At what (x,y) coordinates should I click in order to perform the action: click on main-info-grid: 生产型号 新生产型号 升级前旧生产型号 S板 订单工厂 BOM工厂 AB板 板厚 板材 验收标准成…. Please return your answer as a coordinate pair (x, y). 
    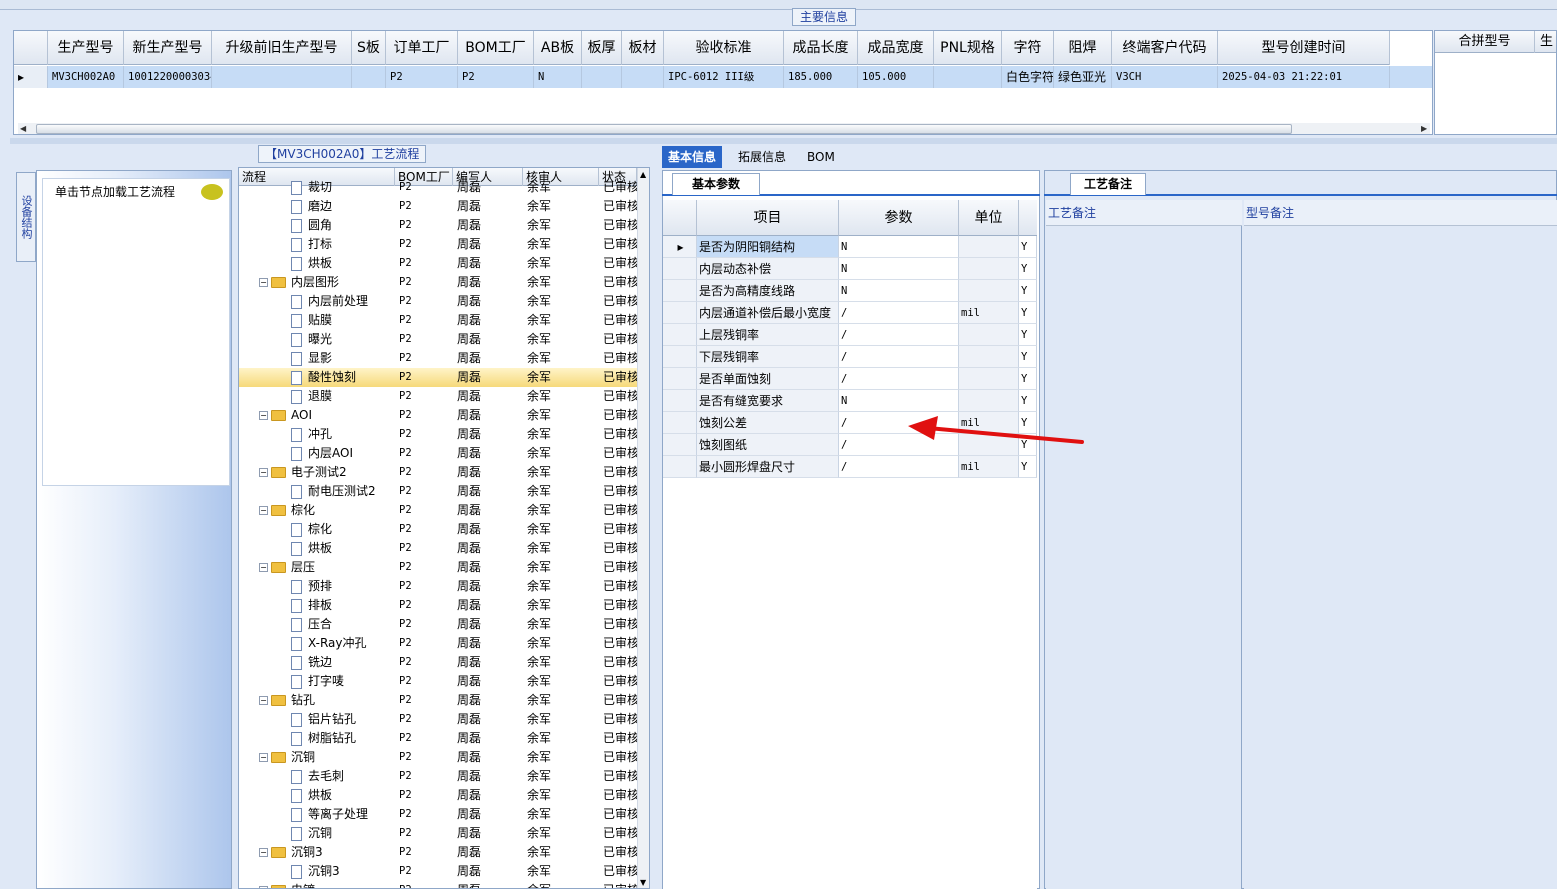
    Looking at the image, I should click on (723, 82).